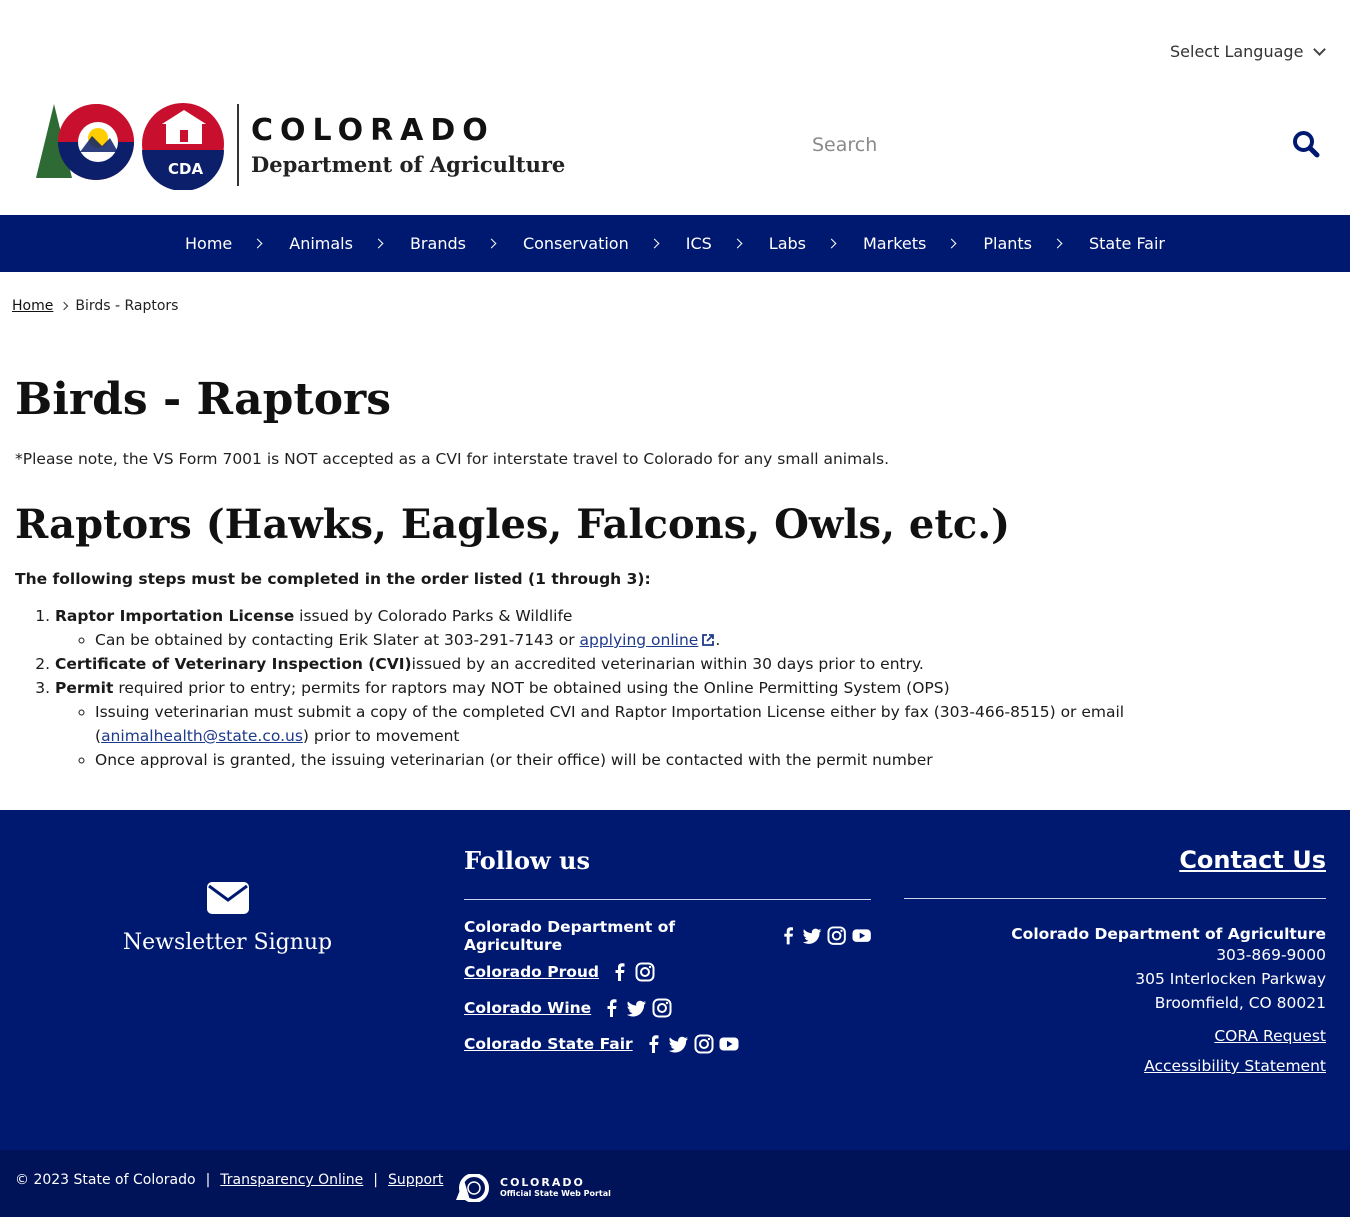 The height and width of the screenshot is (1217, 1350). I want to click on nav-item-labs: Labs, so click(802, 243).